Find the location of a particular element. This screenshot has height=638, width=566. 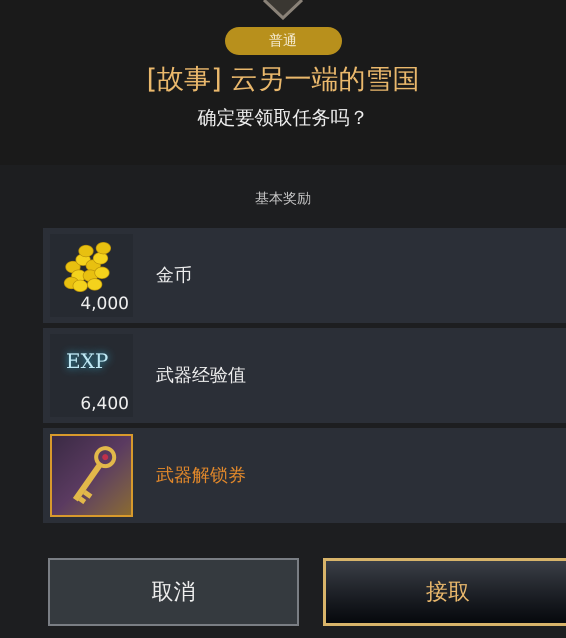

cancel-button: 取消 is located at coordinates (173, 592).